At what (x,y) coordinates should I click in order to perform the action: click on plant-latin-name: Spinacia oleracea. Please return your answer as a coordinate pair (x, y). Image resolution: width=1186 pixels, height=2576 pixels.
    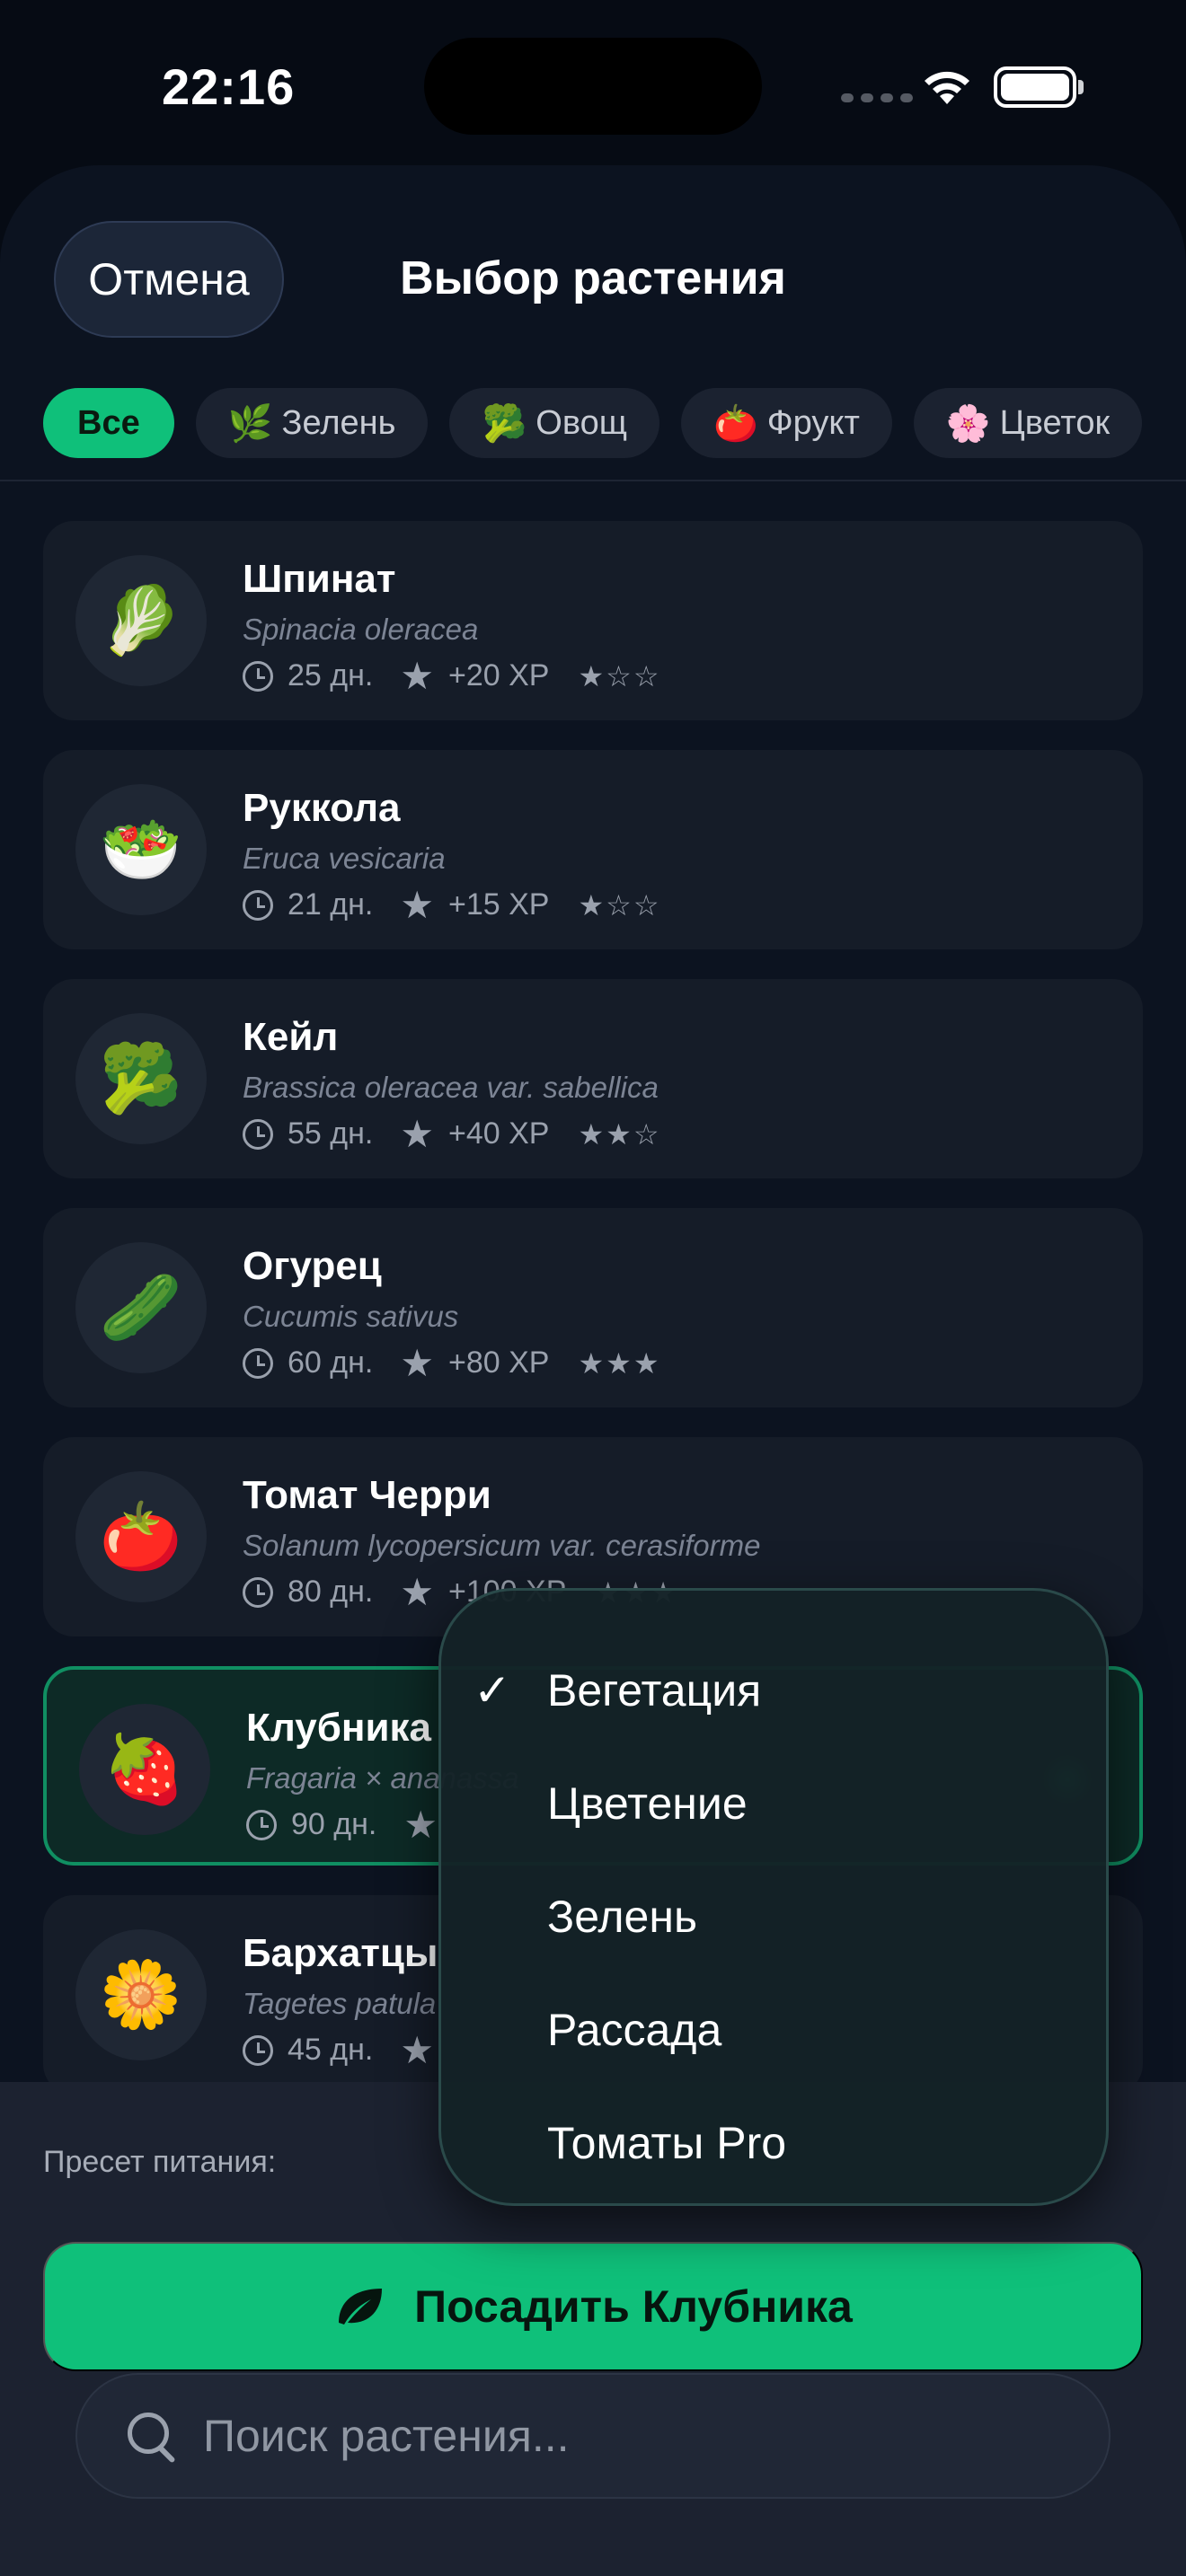
    Looking at the image, I should click on (361, 629).